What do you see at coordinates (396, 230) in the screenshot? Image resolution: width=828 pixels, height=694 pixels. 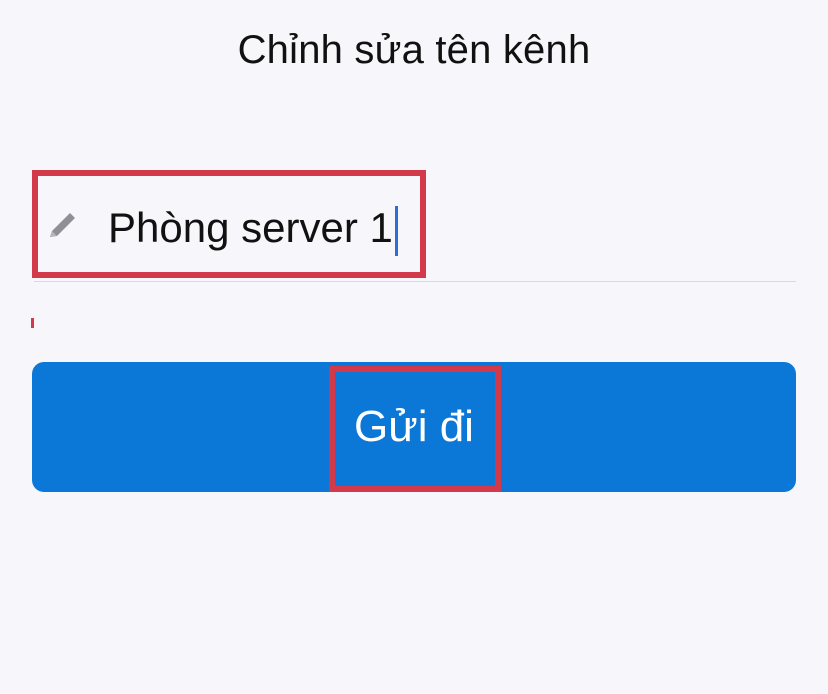 I see `text-caret` at bounding box center [396, 230].